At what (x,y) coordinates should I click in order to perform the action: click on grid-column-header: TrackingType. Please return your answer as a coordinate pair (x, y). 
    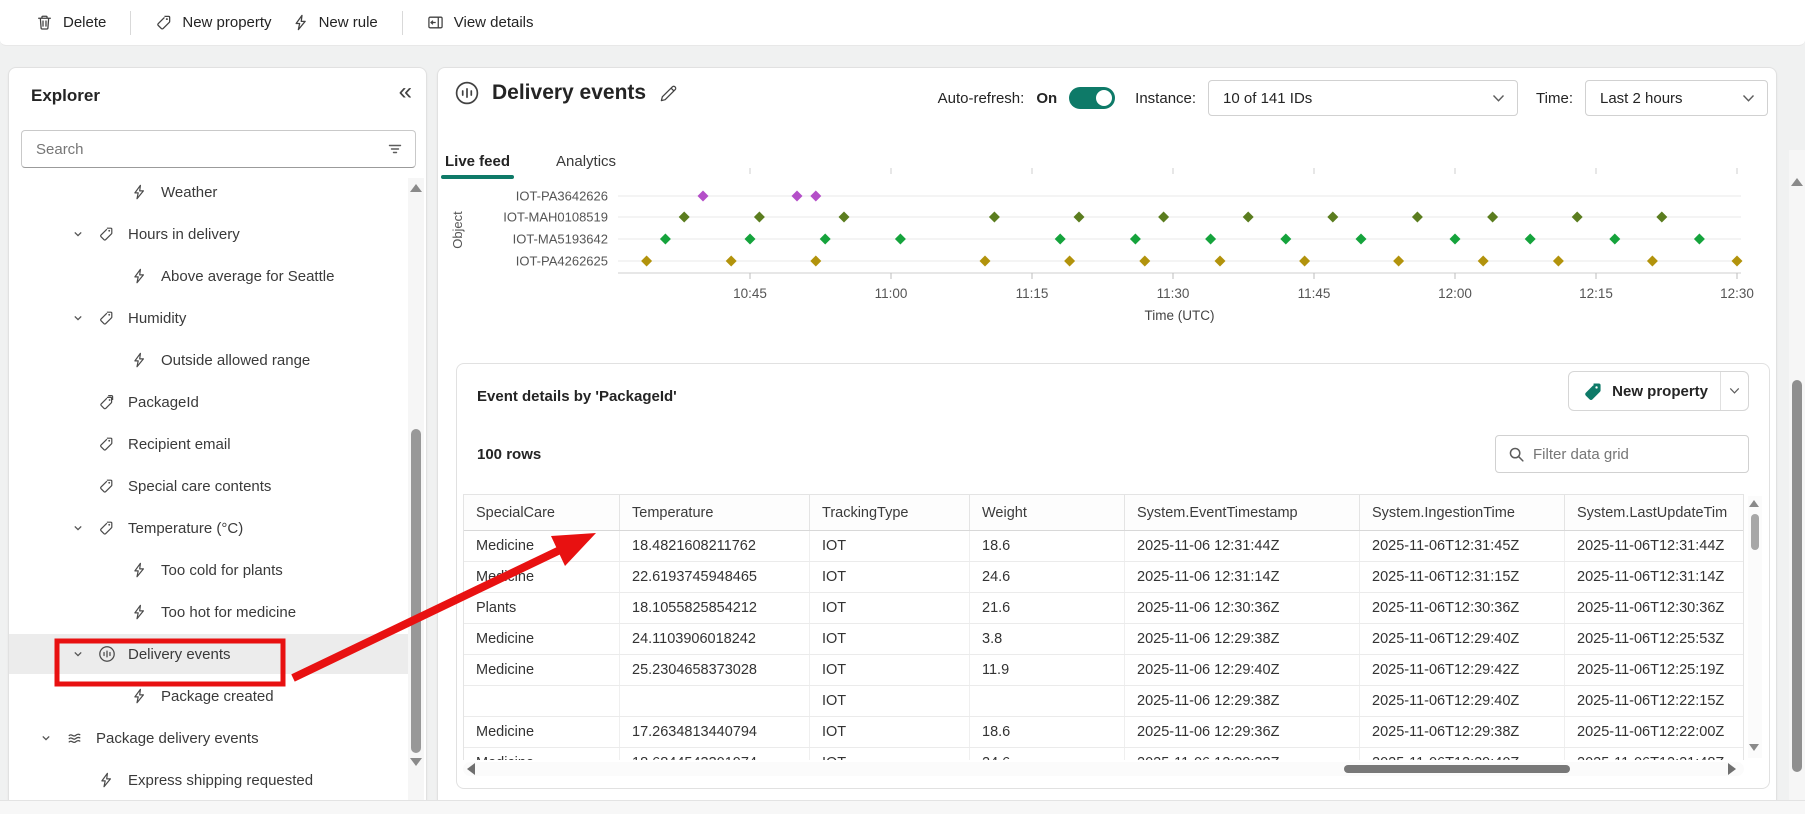
    Looking at the image, I should click on (890, 512).